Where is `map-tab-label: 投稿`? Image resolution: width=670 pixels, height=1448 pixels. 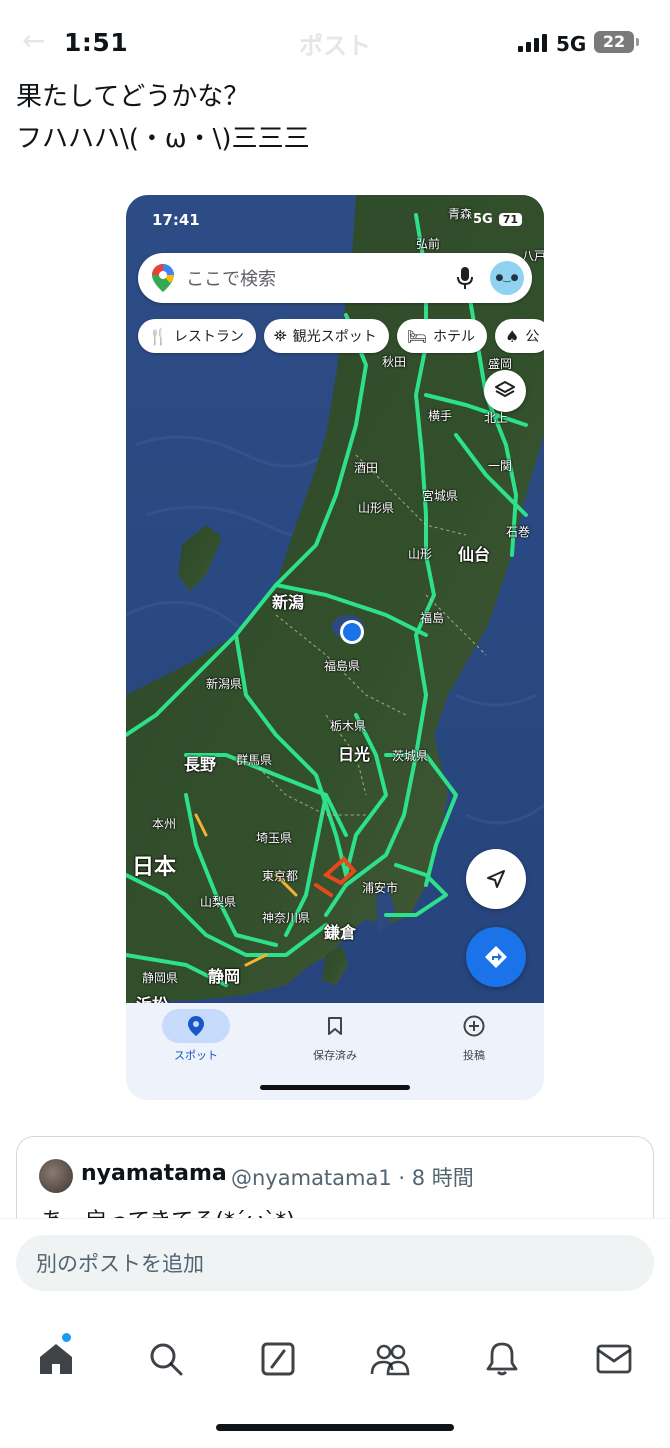 map-tab-label: 投稿 is located at coordinates (474, 1055).